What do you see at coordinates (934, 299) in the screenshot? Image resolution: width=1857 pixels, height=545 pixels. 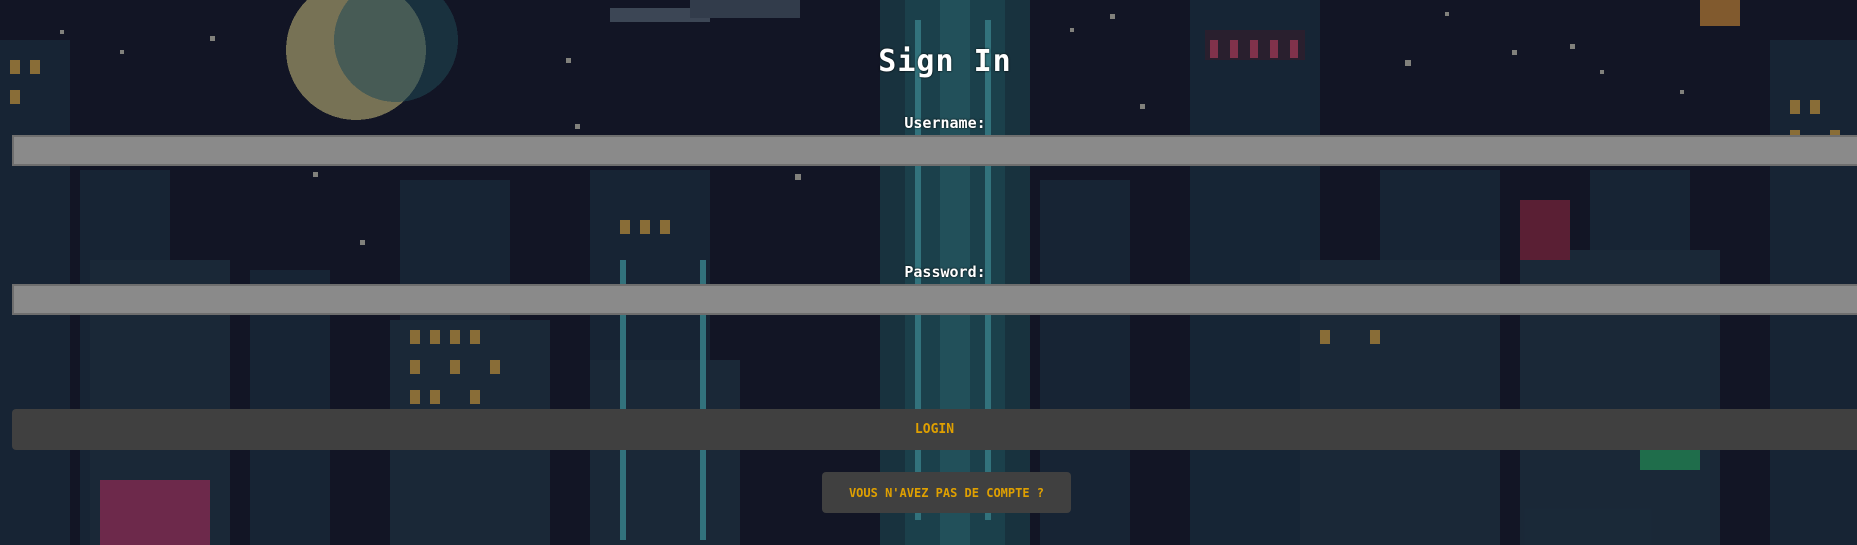 I see `password-field` at bounding box center [934, 299].